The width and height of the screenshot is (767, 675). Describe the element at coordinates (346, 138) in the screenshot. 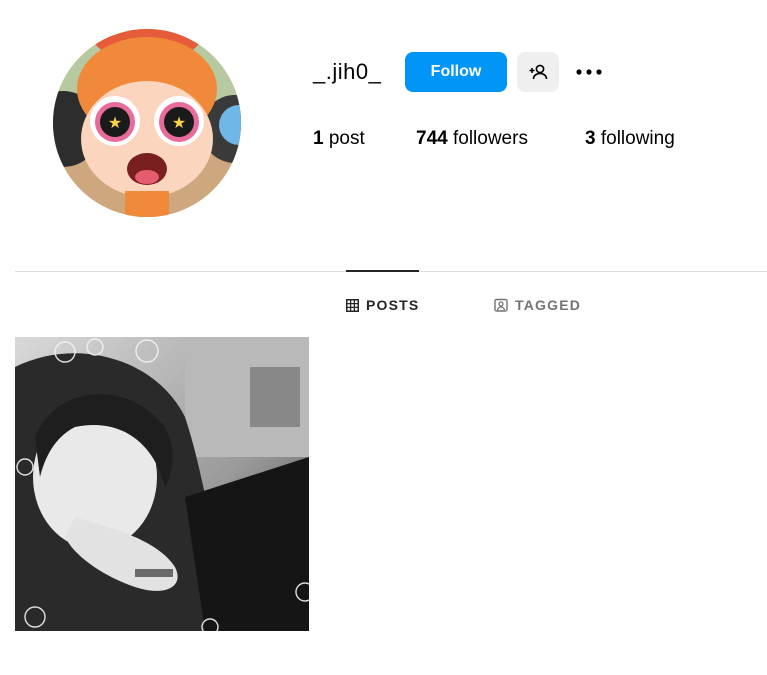

I see `posts-count-label: post` at that location.